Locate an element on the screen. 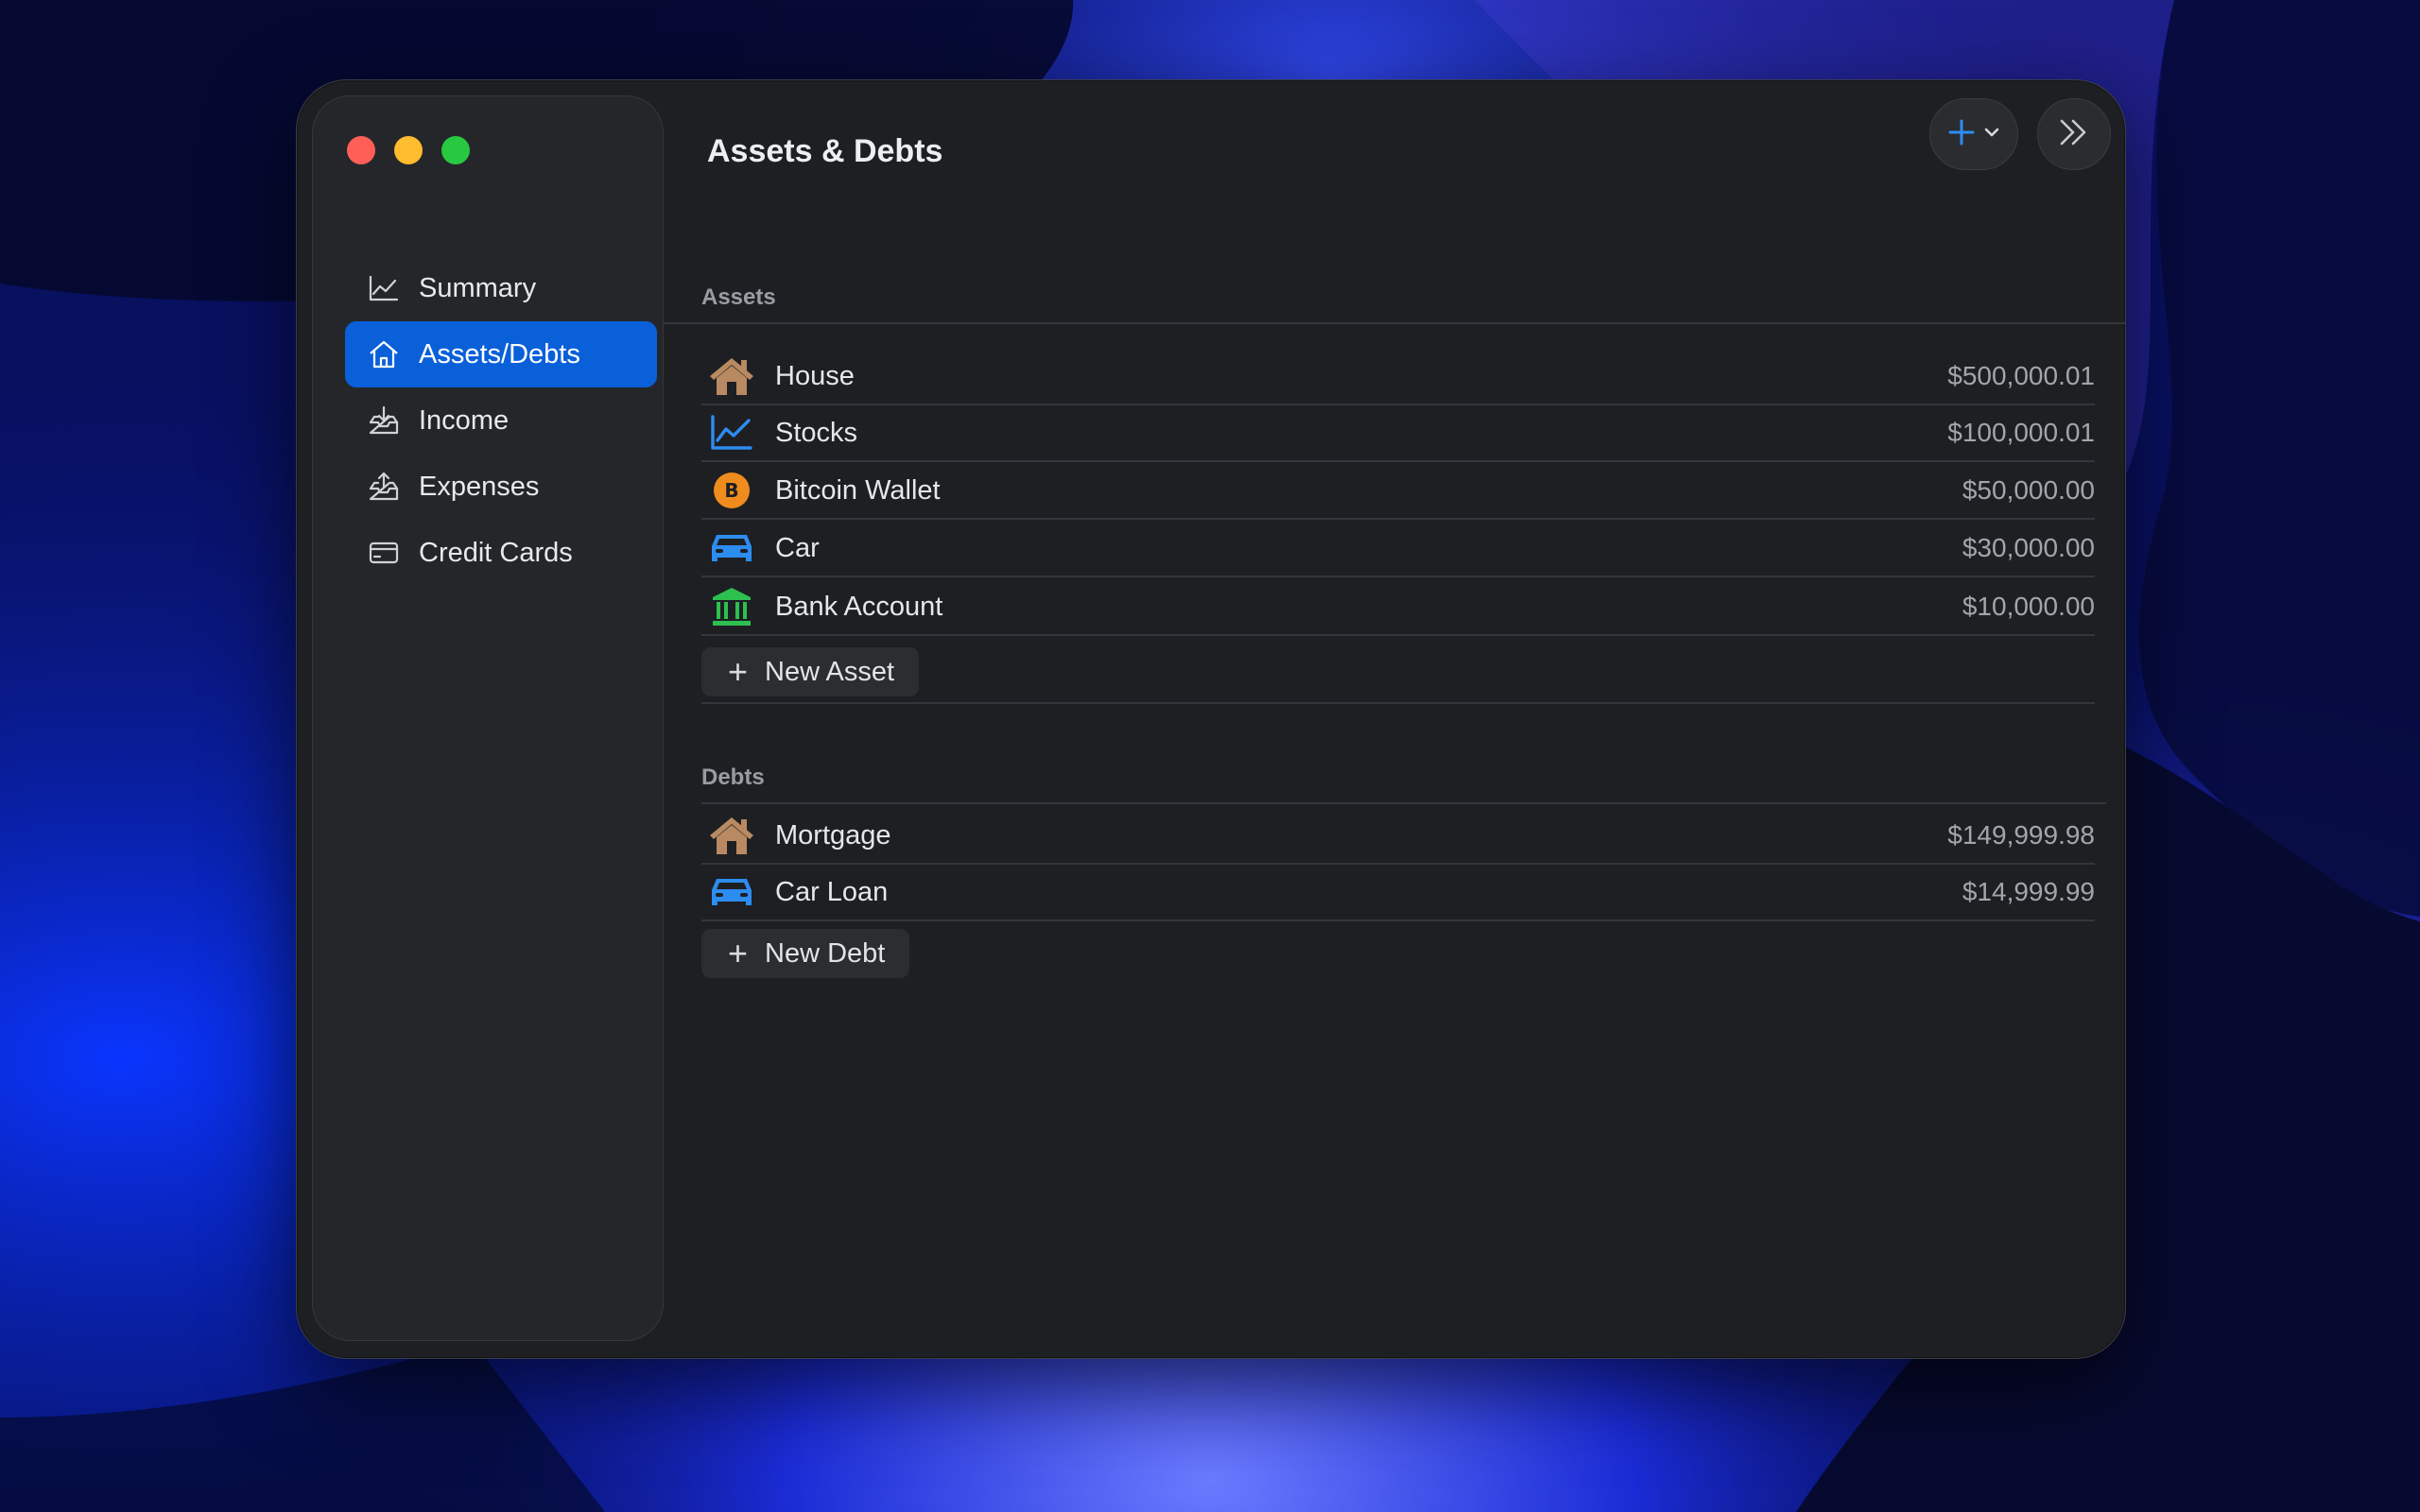 This screenshot has width=2420, height=1512. window-controls is located at coordinates (408, 150).